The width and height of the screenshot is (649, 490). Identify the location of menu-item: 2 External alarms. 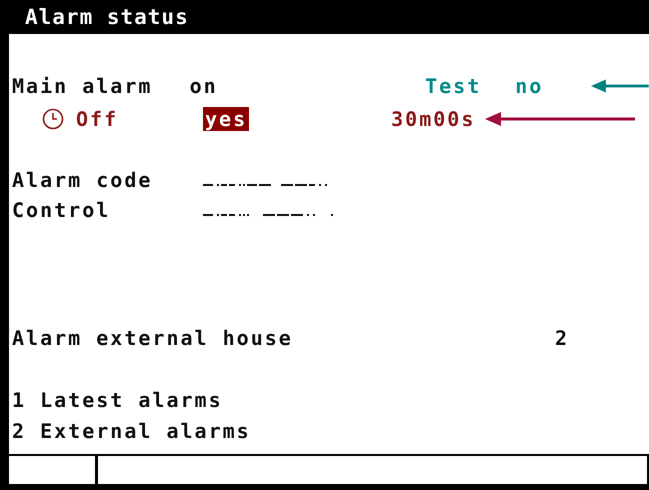
(330, 431).